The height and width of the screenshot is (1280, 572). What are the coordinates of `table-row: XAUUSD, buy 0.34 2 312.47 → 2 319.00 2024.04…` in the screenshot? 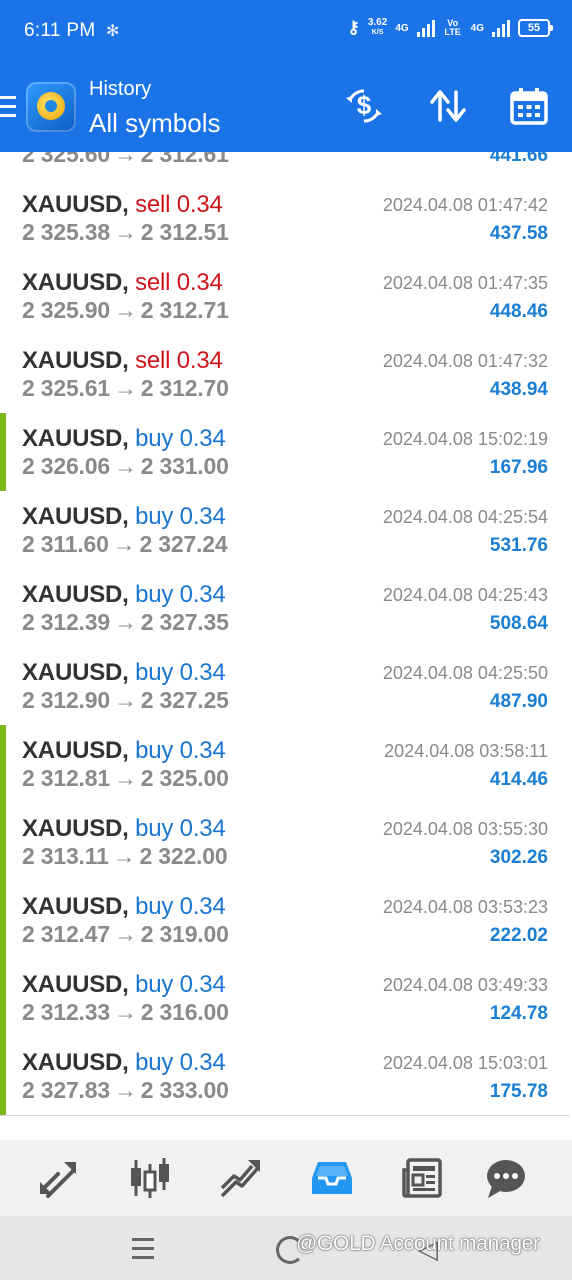 It's located at (285, 920).